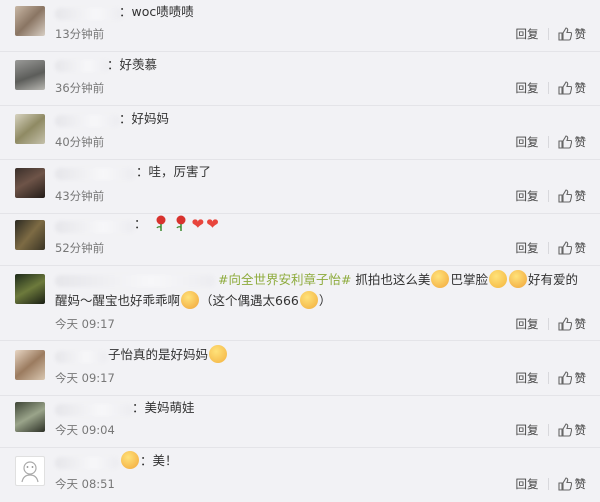 The height and width of the screenshot is (502, 600). Describe the element at coordinates (156, 11) in the screenshot. I see `comment-text: ：woc啧啧啧` at that location.